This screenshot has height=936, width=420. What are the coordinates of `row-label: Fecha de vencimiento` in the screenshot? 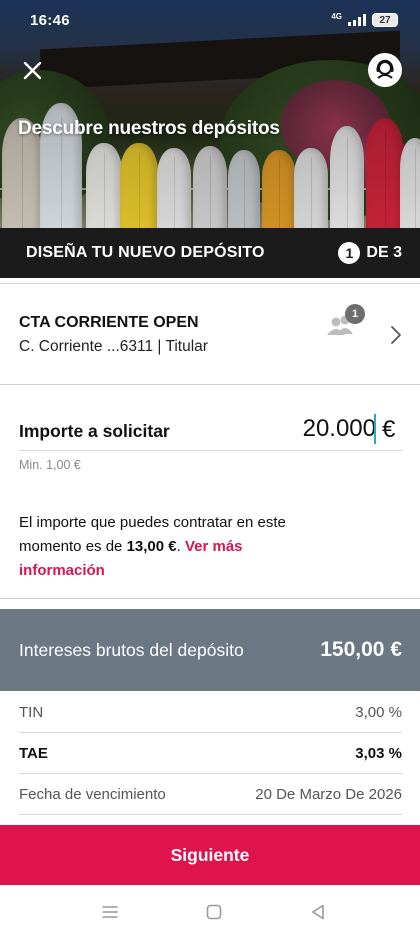 It's located at (92, 794).